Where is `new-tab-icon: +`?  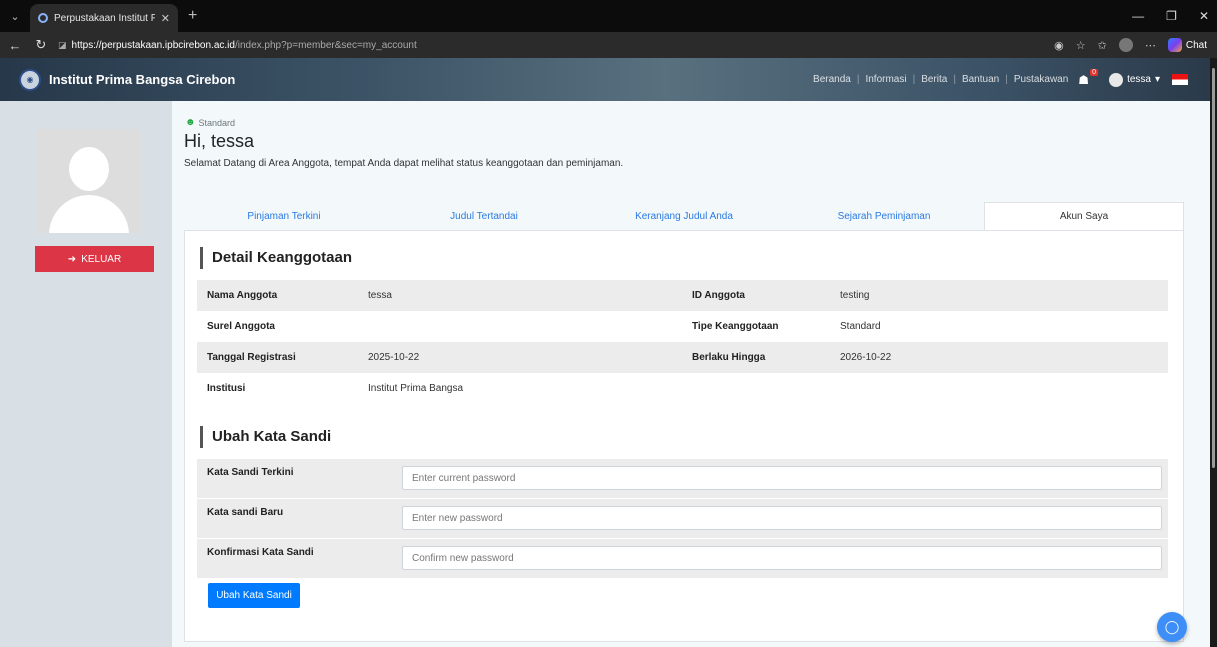
new-tab-icon: + is located at coordinates (192, 16).